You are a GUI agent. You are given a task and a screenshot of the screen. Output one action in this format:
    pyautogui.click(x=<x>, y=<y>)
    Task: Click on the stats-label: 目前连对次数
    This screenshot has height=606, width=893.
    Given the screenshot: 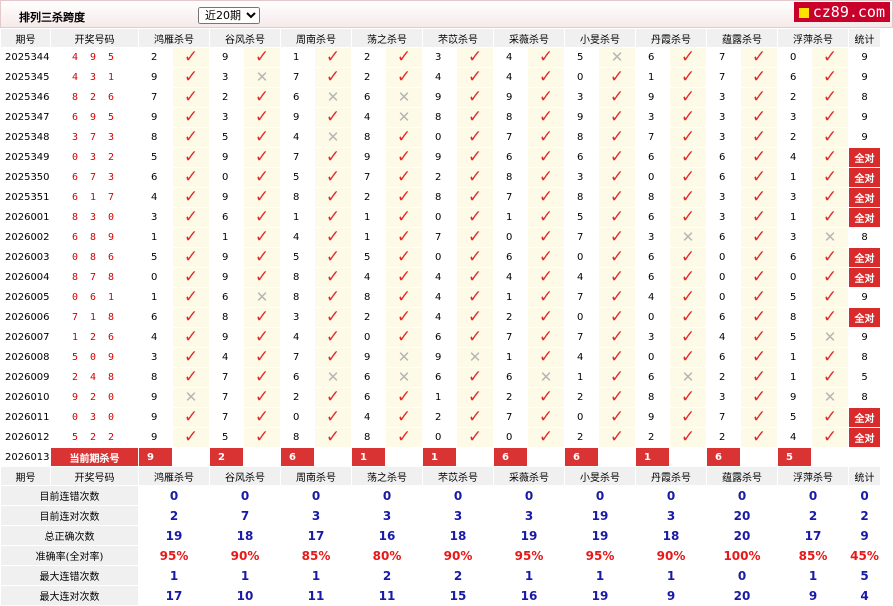 What is the action you would take?
    pyautogui.click(x=69, y=515)
    